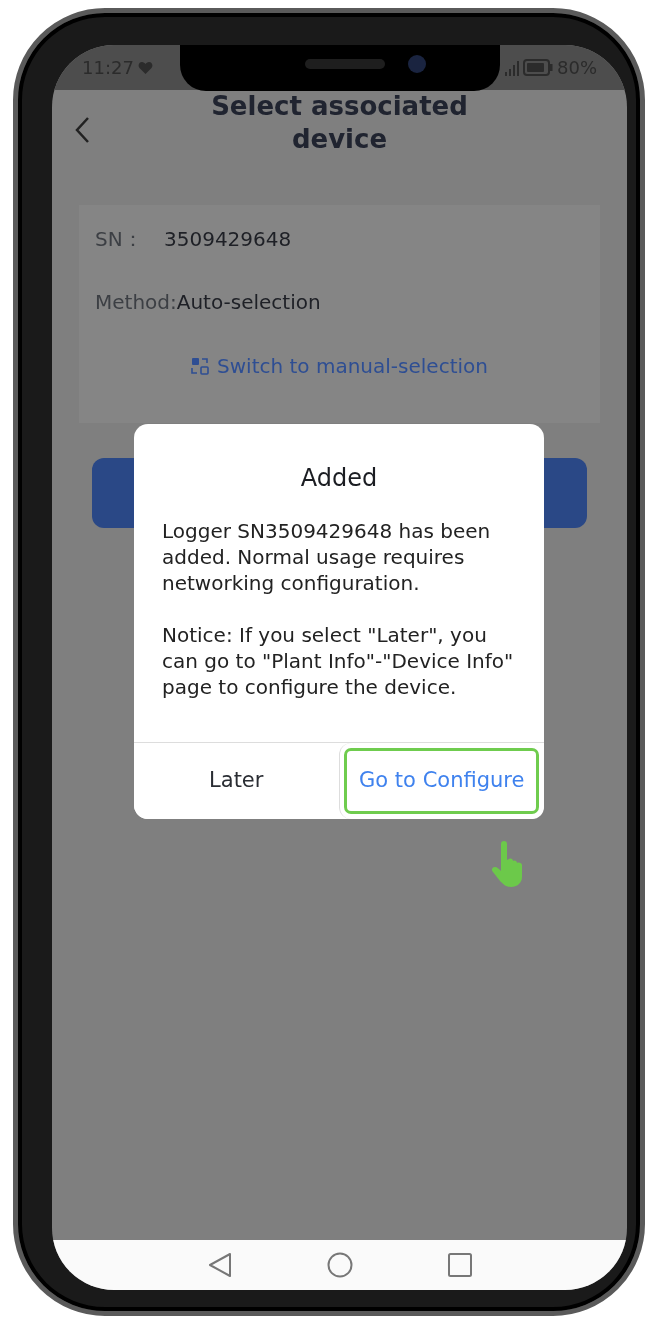 This screenshot has width=657, height=1325. I want to click on signal-icon, so click(512, 67).